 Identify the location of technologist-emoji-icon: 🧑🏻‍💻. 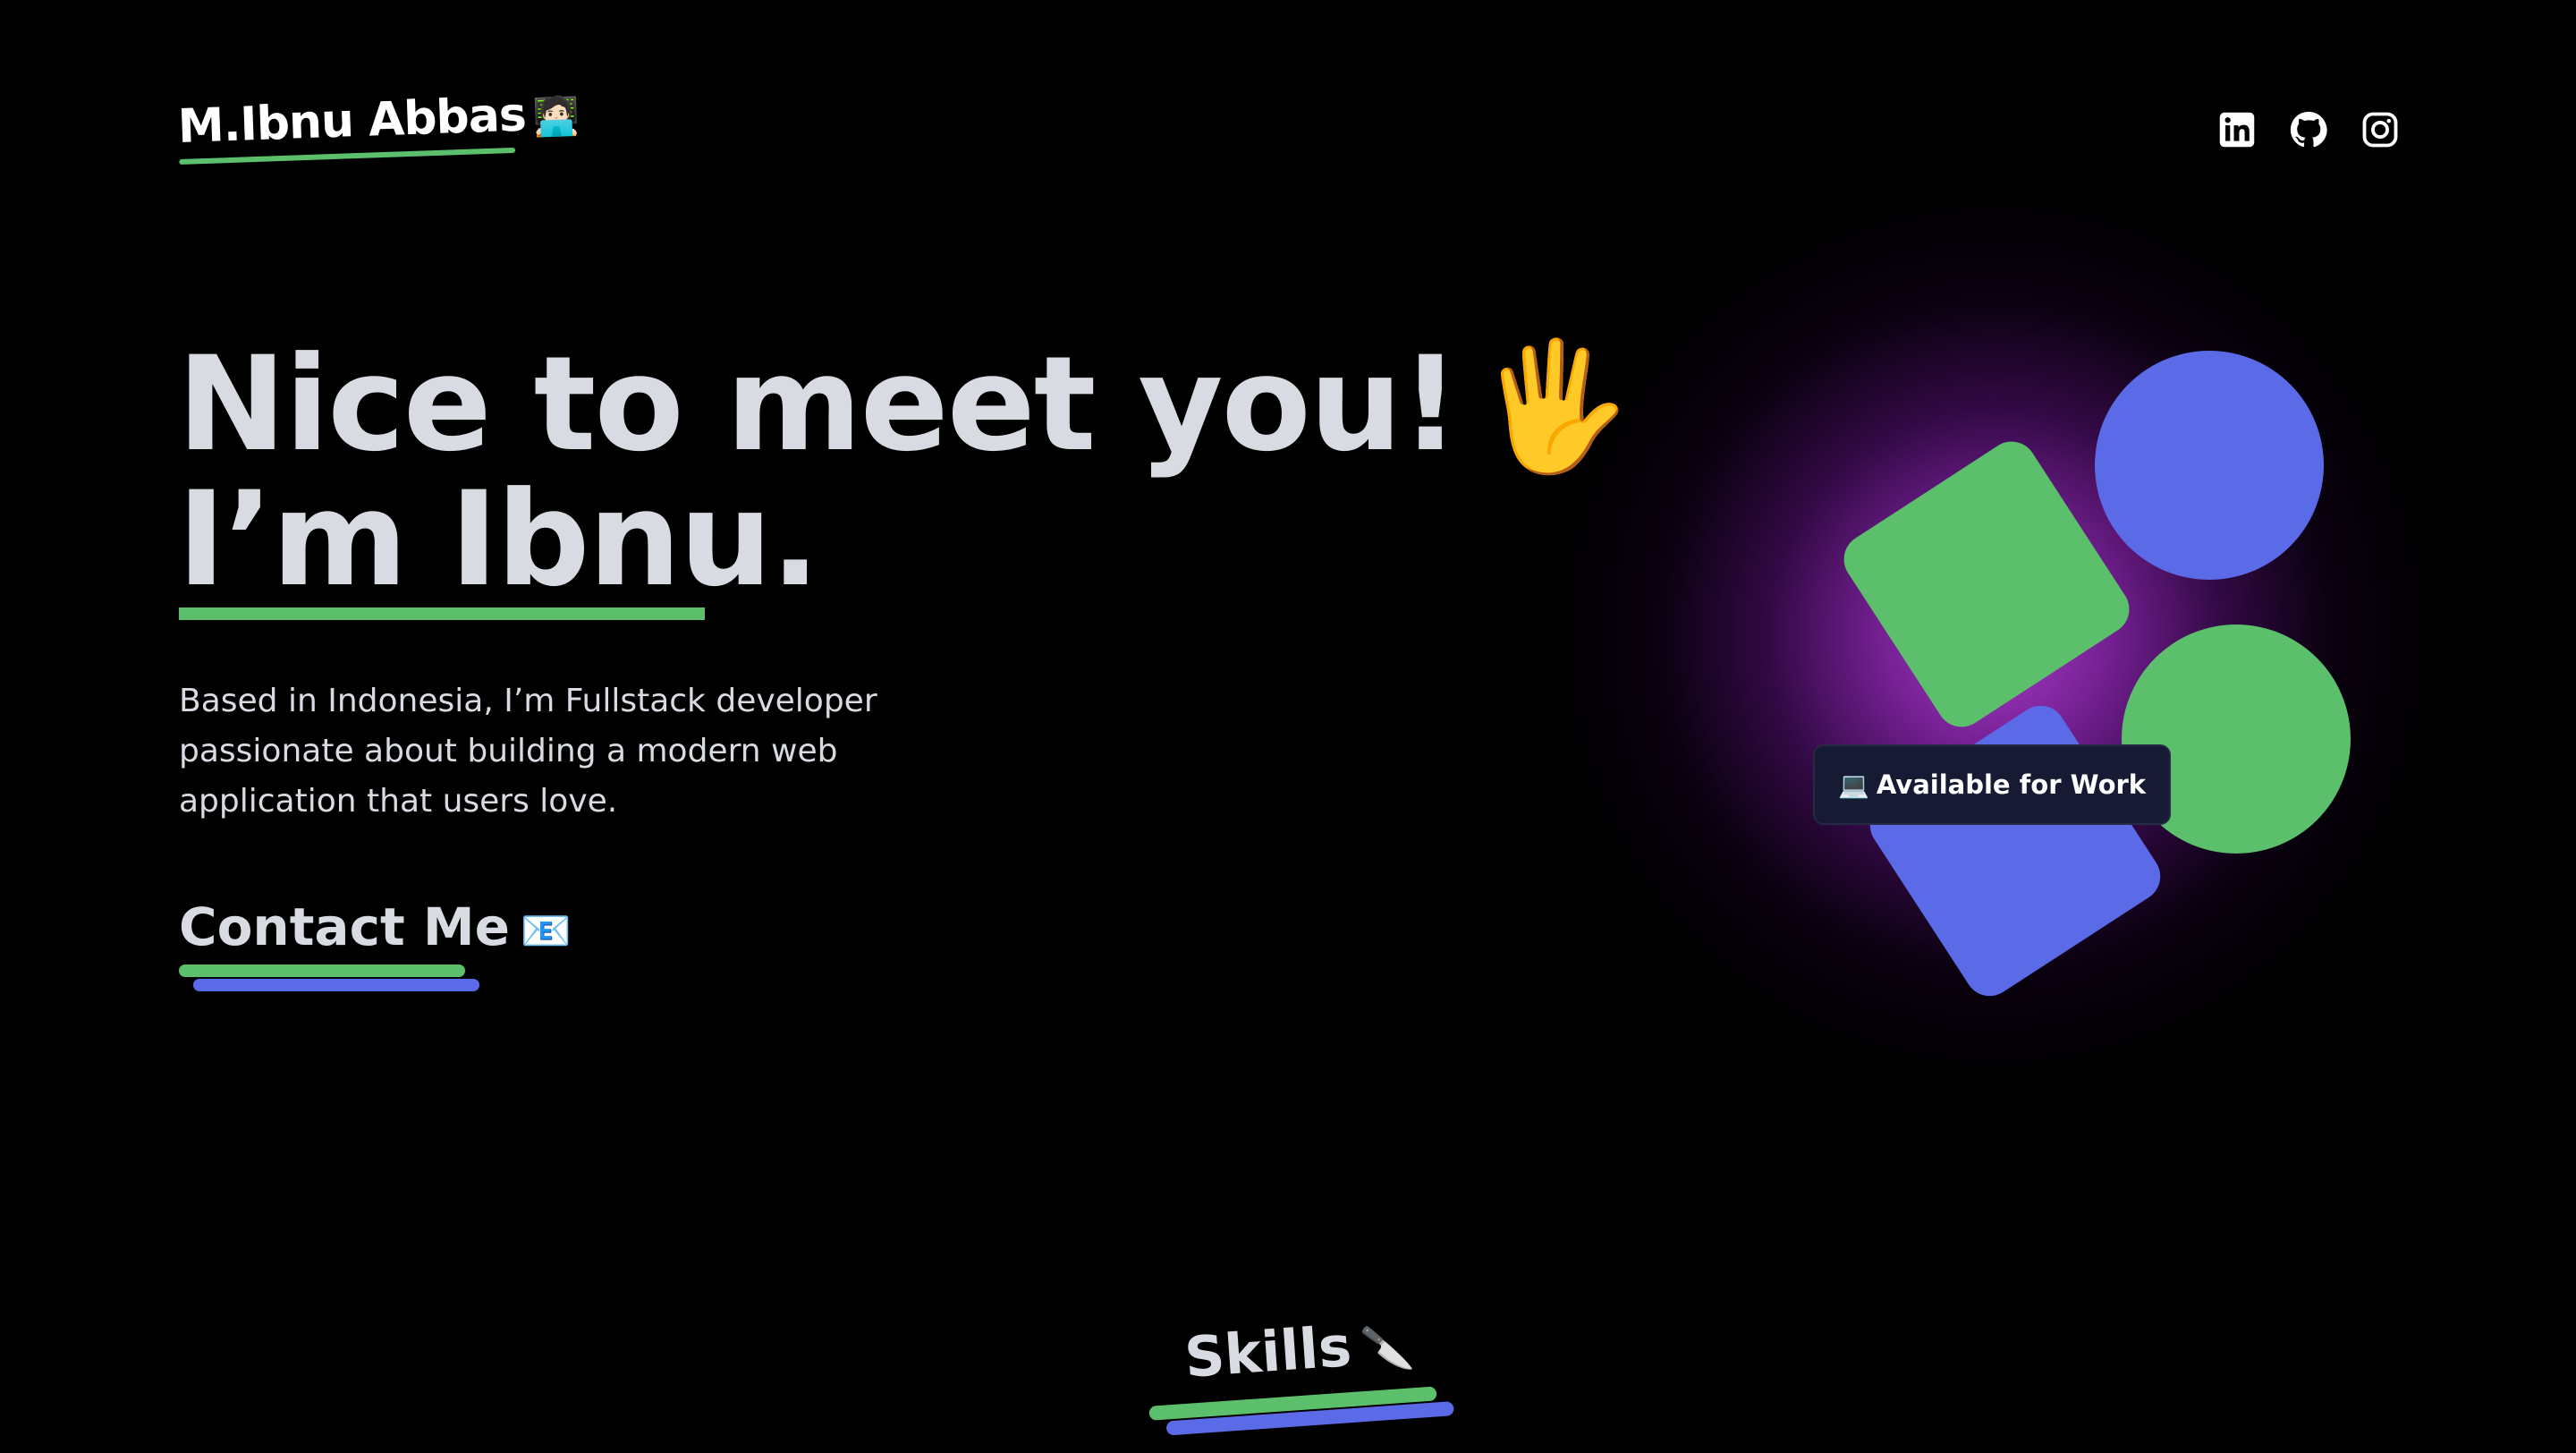
(555, 116).